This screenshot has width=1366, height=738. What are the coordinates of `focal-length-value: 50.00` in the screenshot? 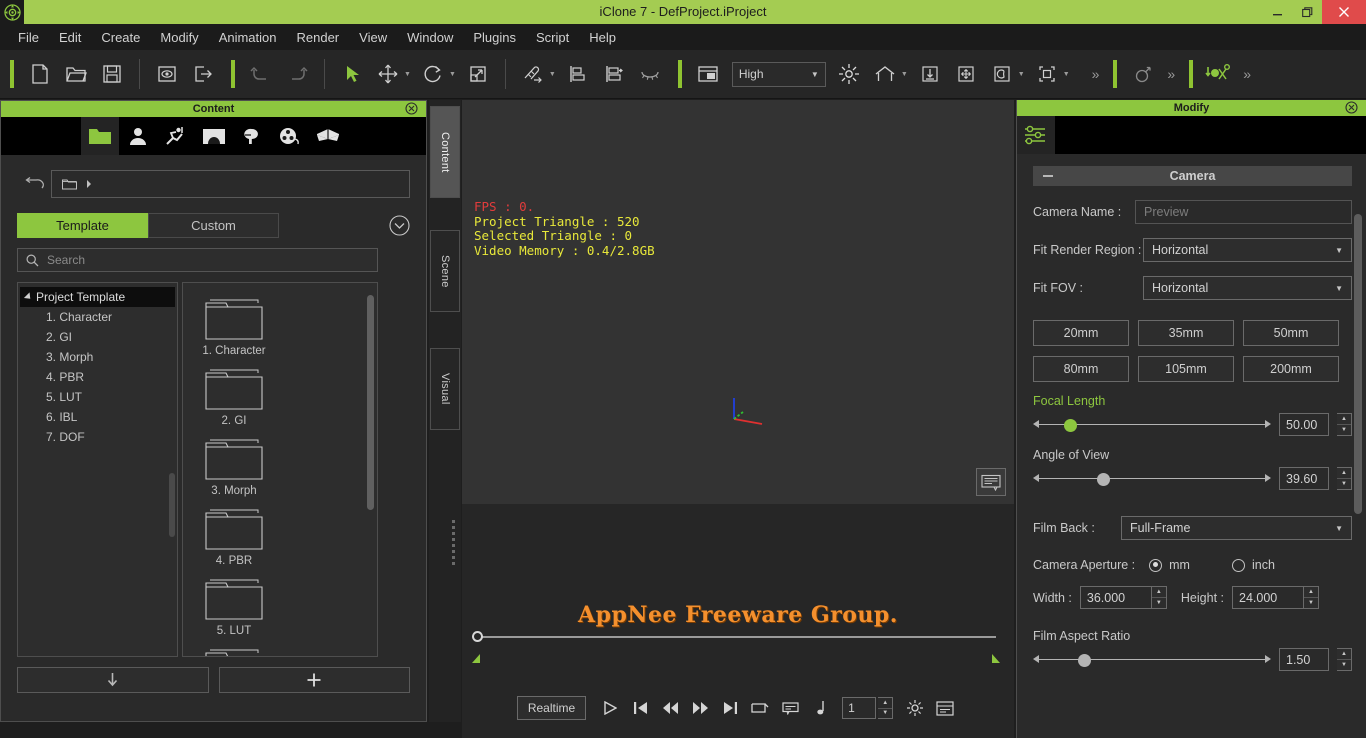 It's located at (1304, 424).